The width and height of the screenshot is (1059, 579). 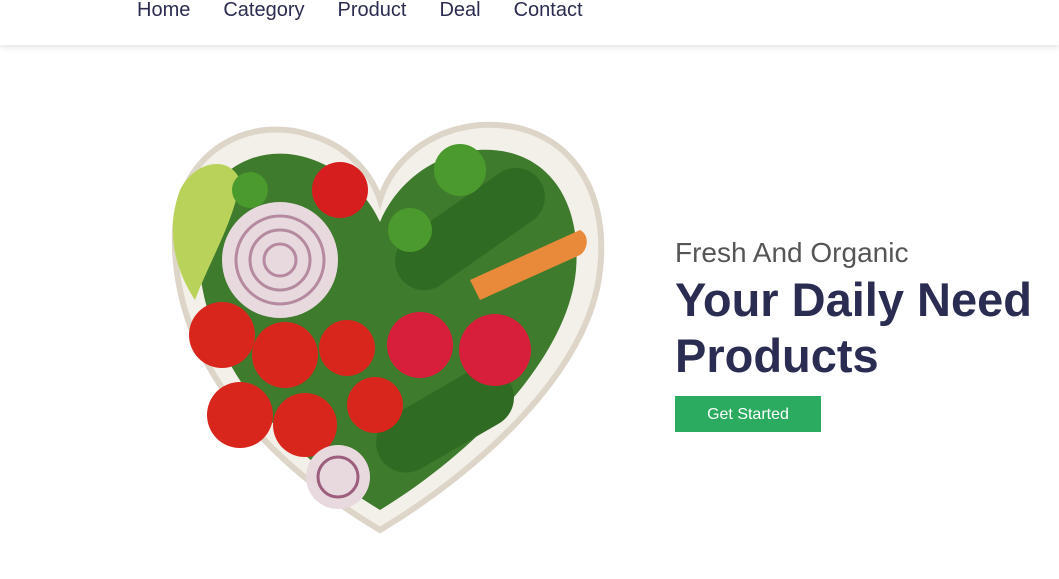 I want to click on hero-title-line1: Your Daily Need, so click(x=853, y=299).